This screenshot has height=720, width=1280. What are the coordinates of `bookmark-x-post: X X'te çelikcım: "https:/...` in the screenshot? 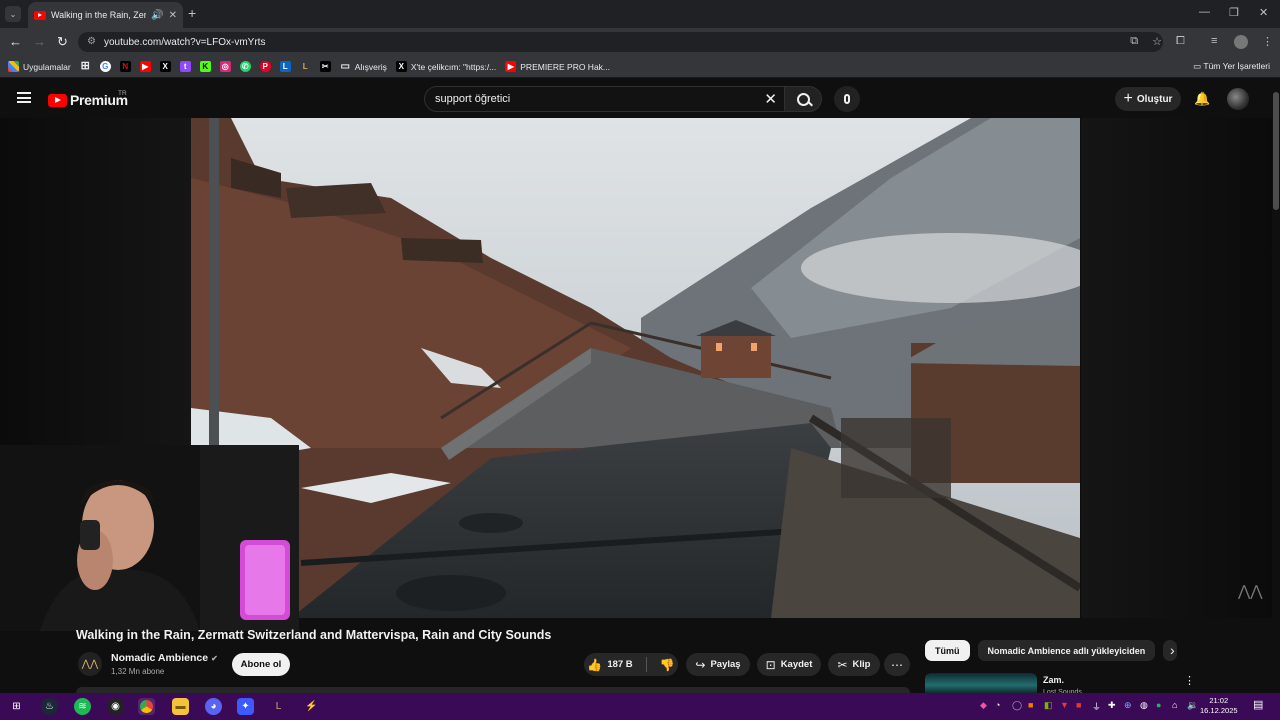 It's located at (446, 66).